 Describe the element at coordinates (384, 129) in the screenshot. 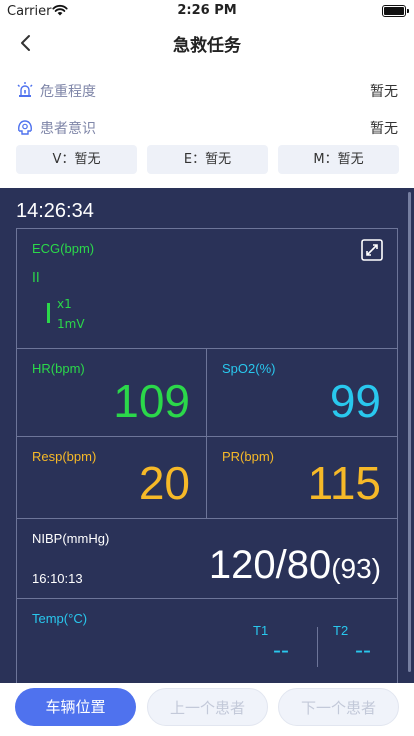

I see `consciousness-value: 暂无` at that location.